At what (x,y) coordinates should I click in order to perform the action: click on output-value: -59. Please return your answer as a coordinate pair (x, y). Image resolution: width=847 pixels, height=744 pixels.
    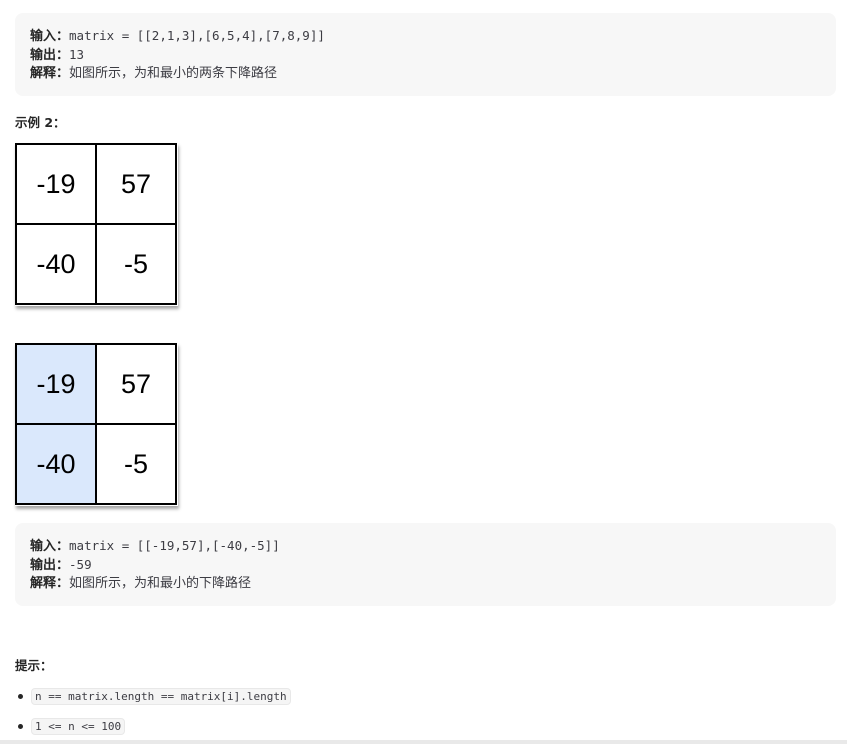
    Looking at the image, I should click on (80, 564).